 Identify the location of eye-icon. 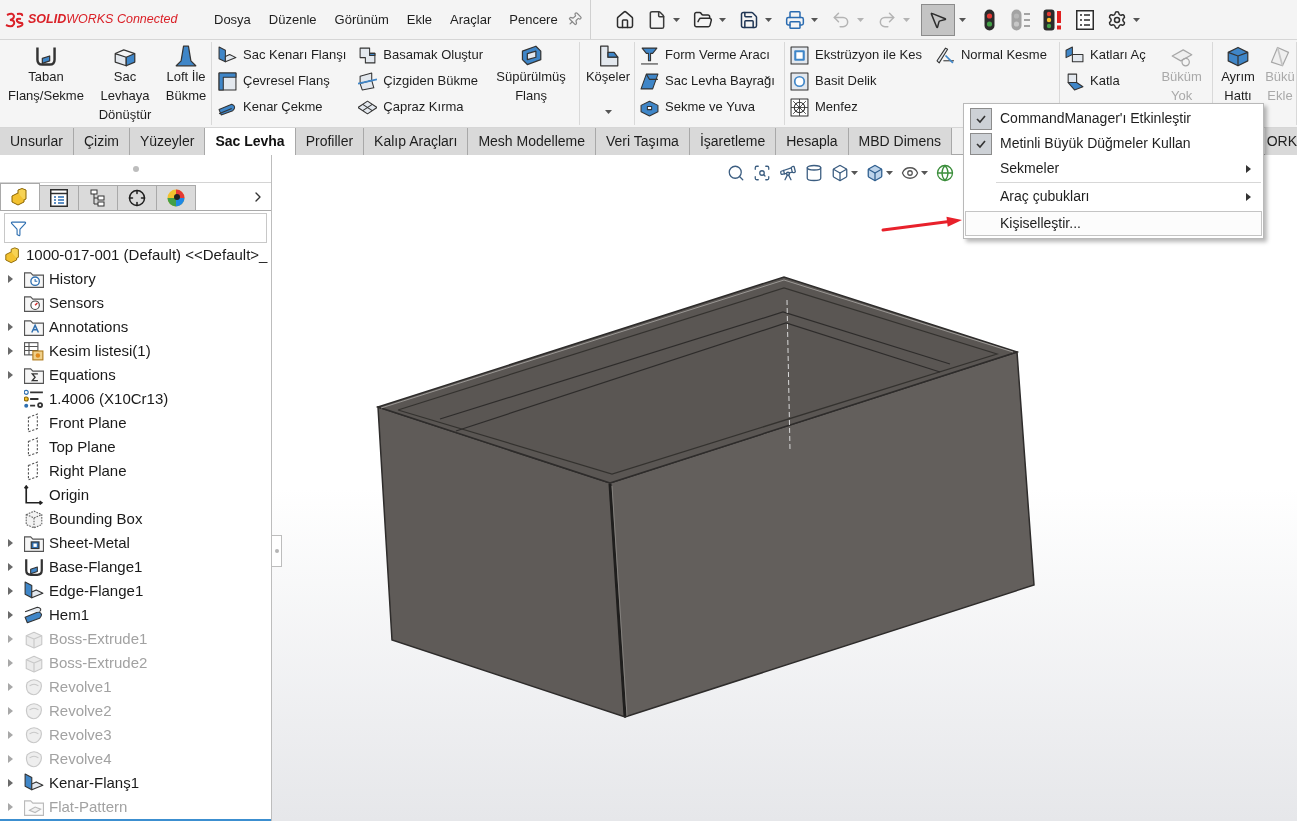
(910, 173).